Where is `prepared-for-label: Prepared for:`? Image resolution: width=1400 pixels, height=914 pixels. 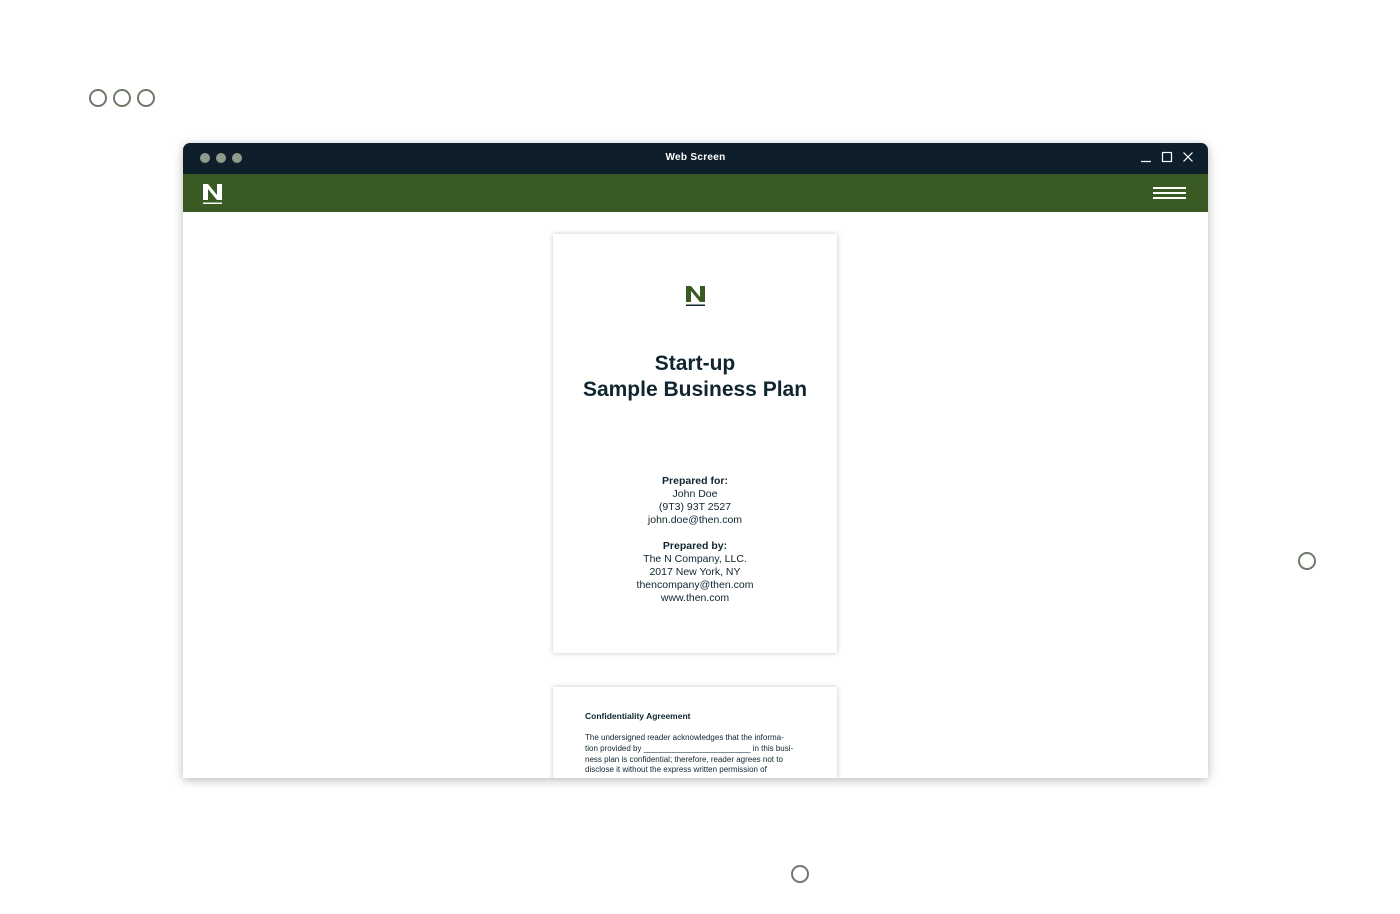
prepared-for-label: Prepared for: is located at coordinates (695, 481).